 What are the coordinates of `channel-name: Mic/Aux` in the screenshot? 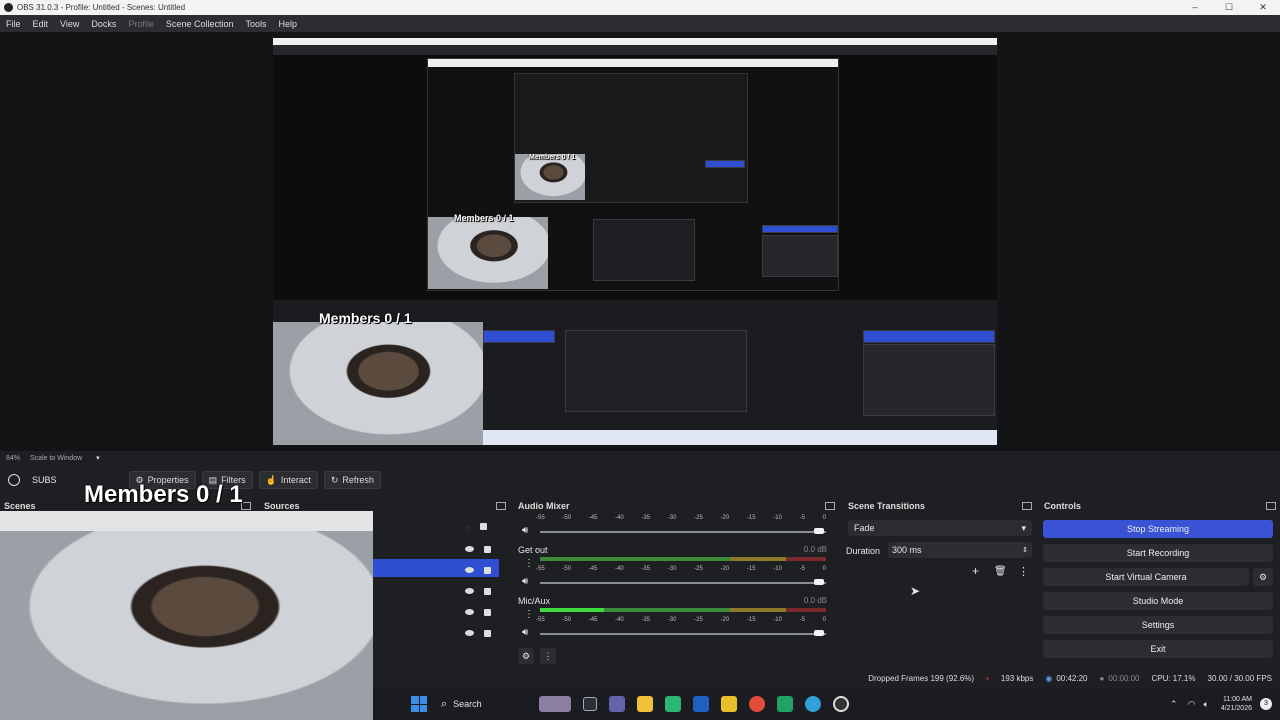 It's located at (534, 601).